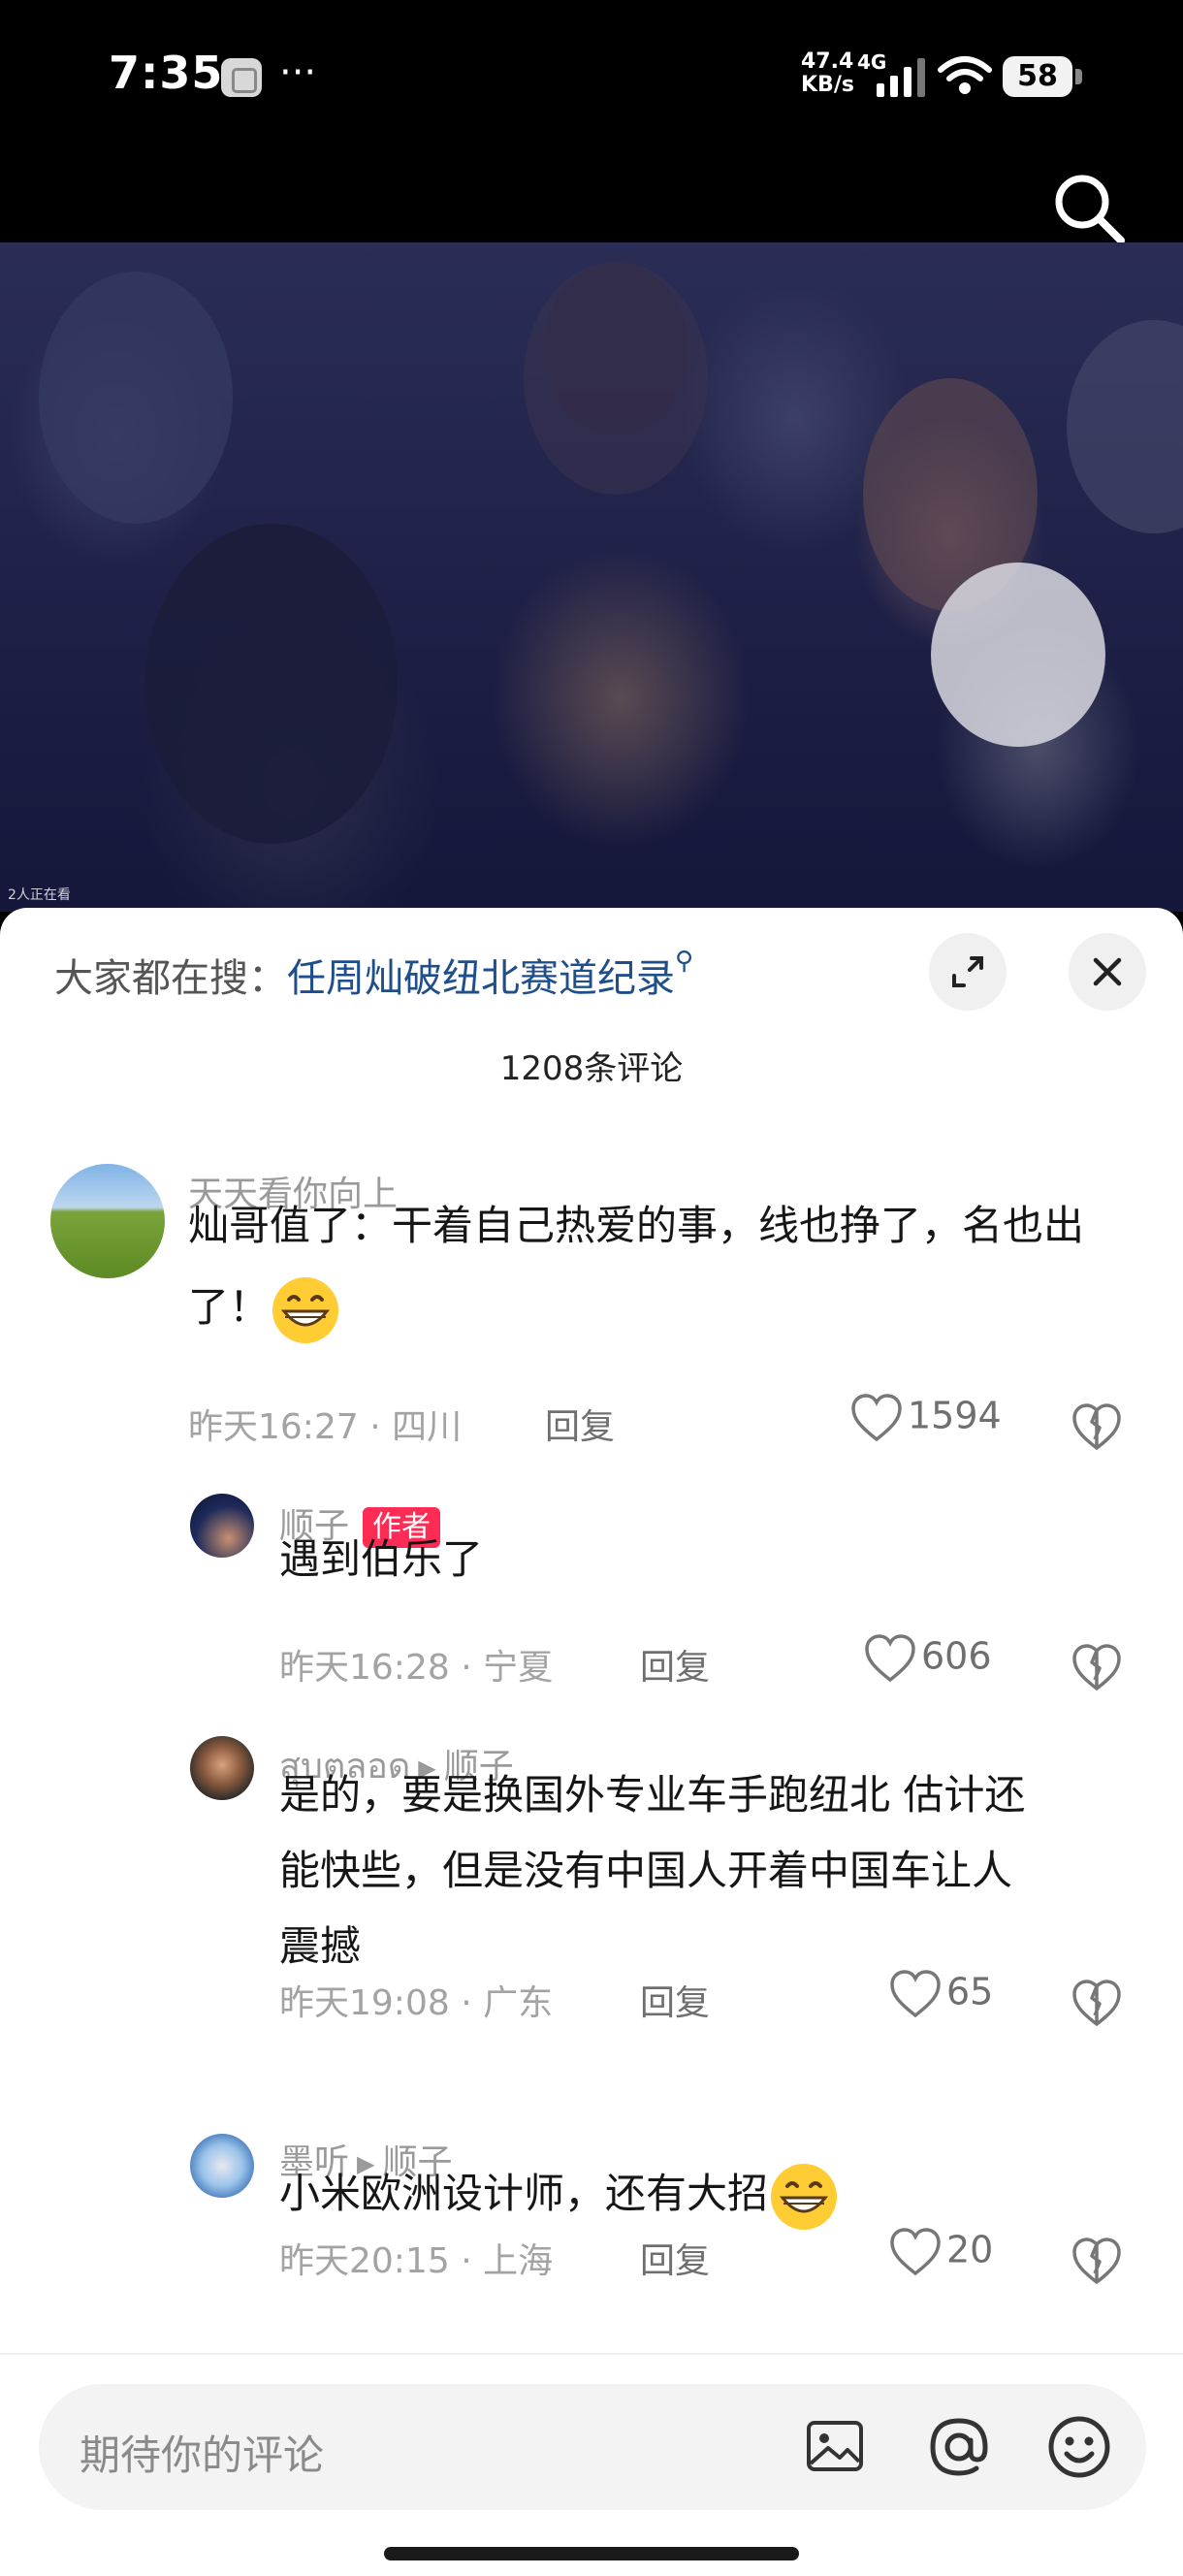 The width and height of the screenshot is (1183, 2576). What do you see at coordinates (592, 2447) in the screenshot?
I see `comment-input: 期待你的评论` at bounding box center [592, 2447].